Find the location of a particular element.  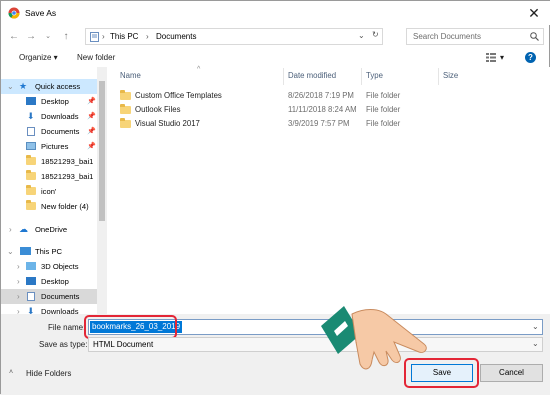

sidebar-item-label: 18521293_bai1 is located at coordinates (67, 176).